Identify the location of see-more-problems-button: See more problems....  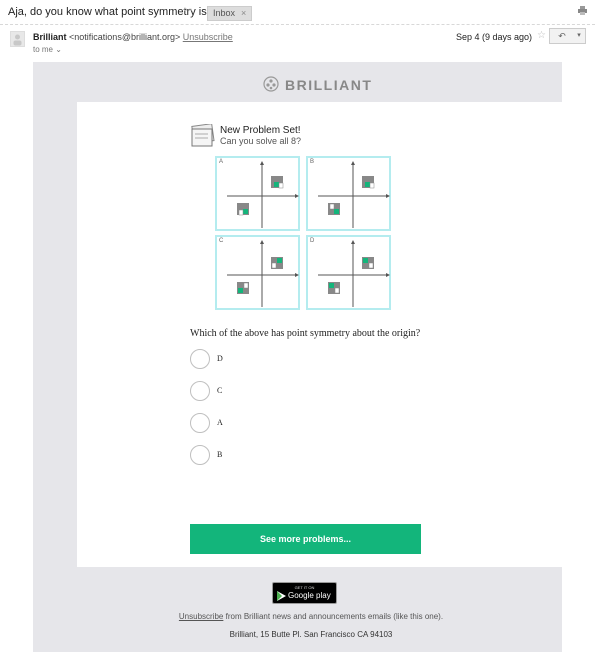
(305, 539).